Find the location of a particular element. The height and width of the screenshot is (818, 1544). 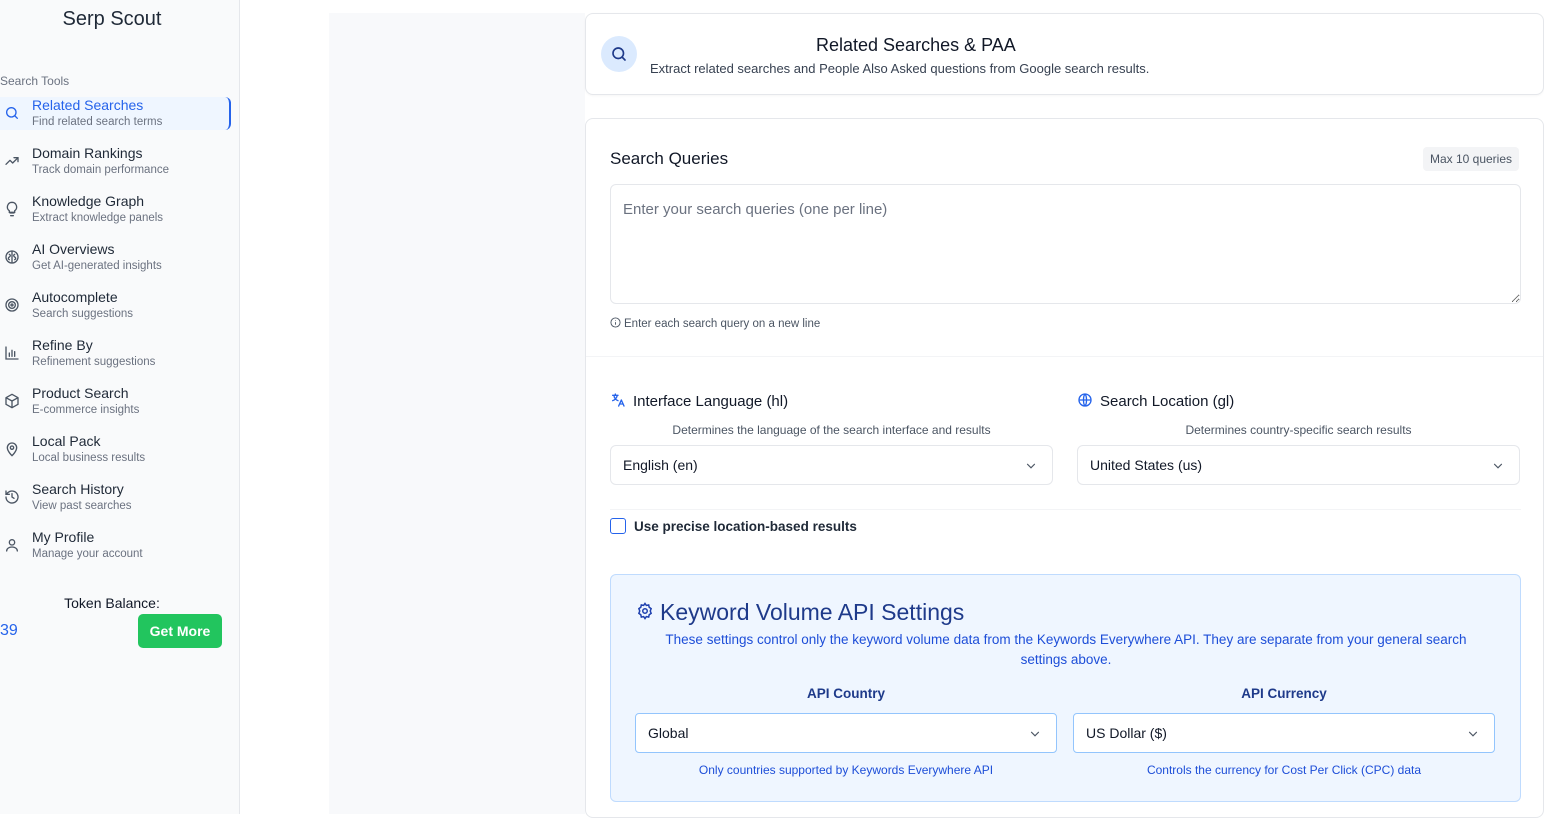

sidebar-item-subtitle: Local business results is located at coordinates (89, 458).